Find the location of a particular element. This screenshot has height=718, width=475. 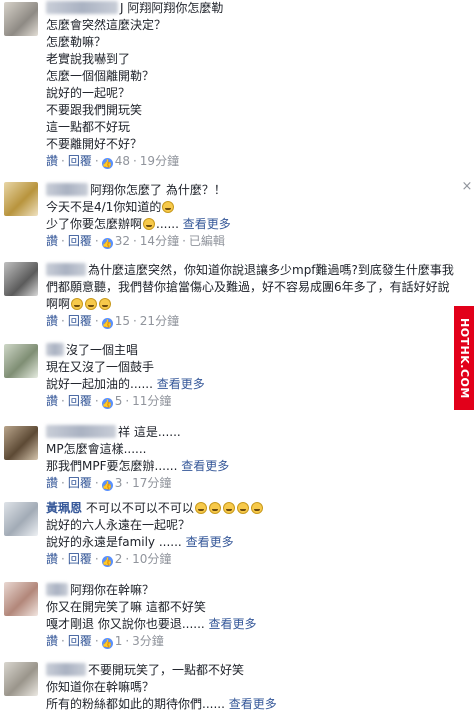

comment-line: 嘎才剛退 你又說你也要退...... 查看更多 is located at coordinates (151, 624).